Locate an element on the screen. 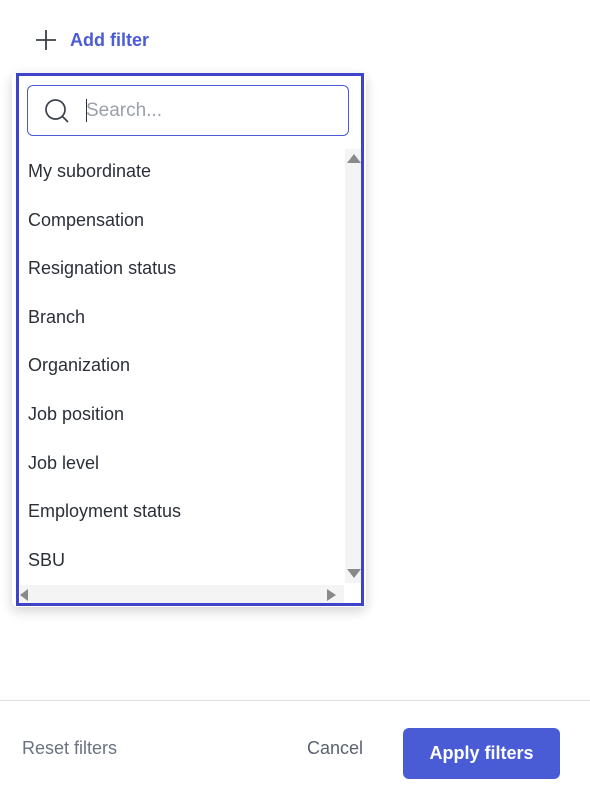 This screenshot has width=590, height=793. list-item-compensation: Compensation is located at coordinates (182, 220).